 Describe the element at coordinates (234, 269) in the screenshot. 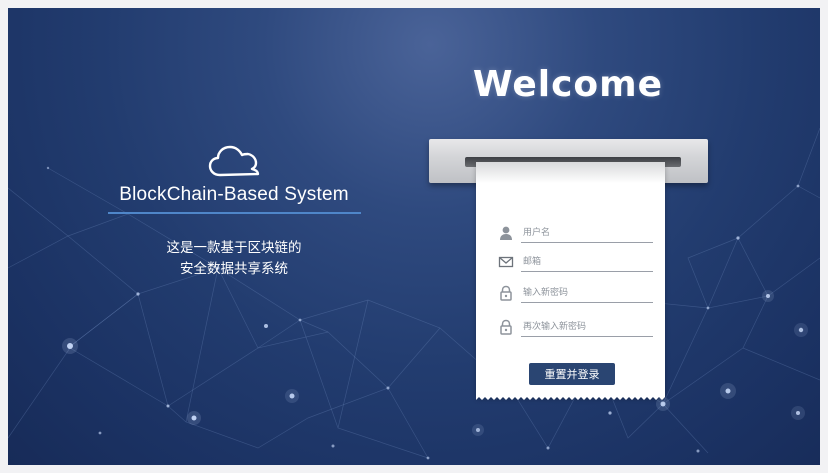

I see `brand-description-line-2: 安全数据共享系统` at that location.